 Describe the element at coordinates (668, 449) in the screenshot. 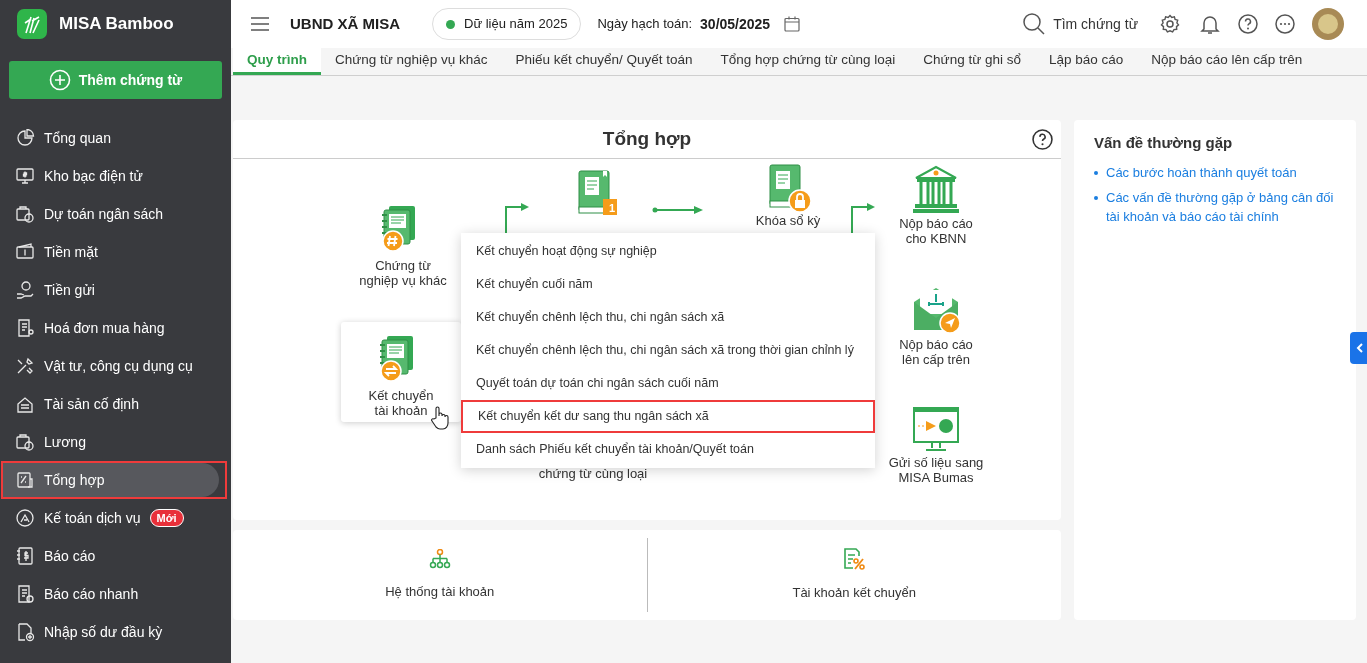

I see `menu-item: Danh sách Phiếu kết chuyển tài khoản/Quyết toán` at that location.